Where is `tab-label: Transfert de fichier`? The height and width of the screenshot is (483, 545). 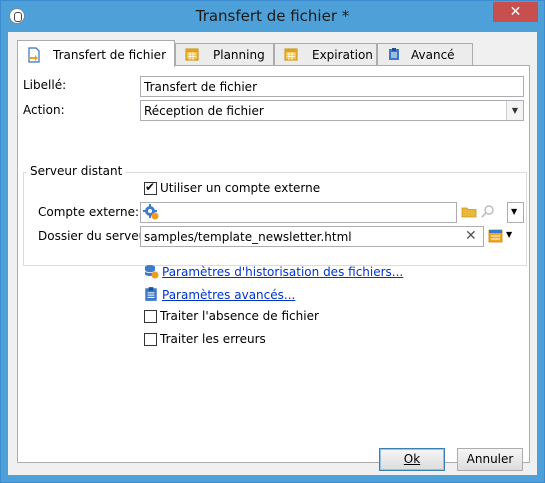
tab-label: Transfert de fichier is located at coordinates (109, 55).